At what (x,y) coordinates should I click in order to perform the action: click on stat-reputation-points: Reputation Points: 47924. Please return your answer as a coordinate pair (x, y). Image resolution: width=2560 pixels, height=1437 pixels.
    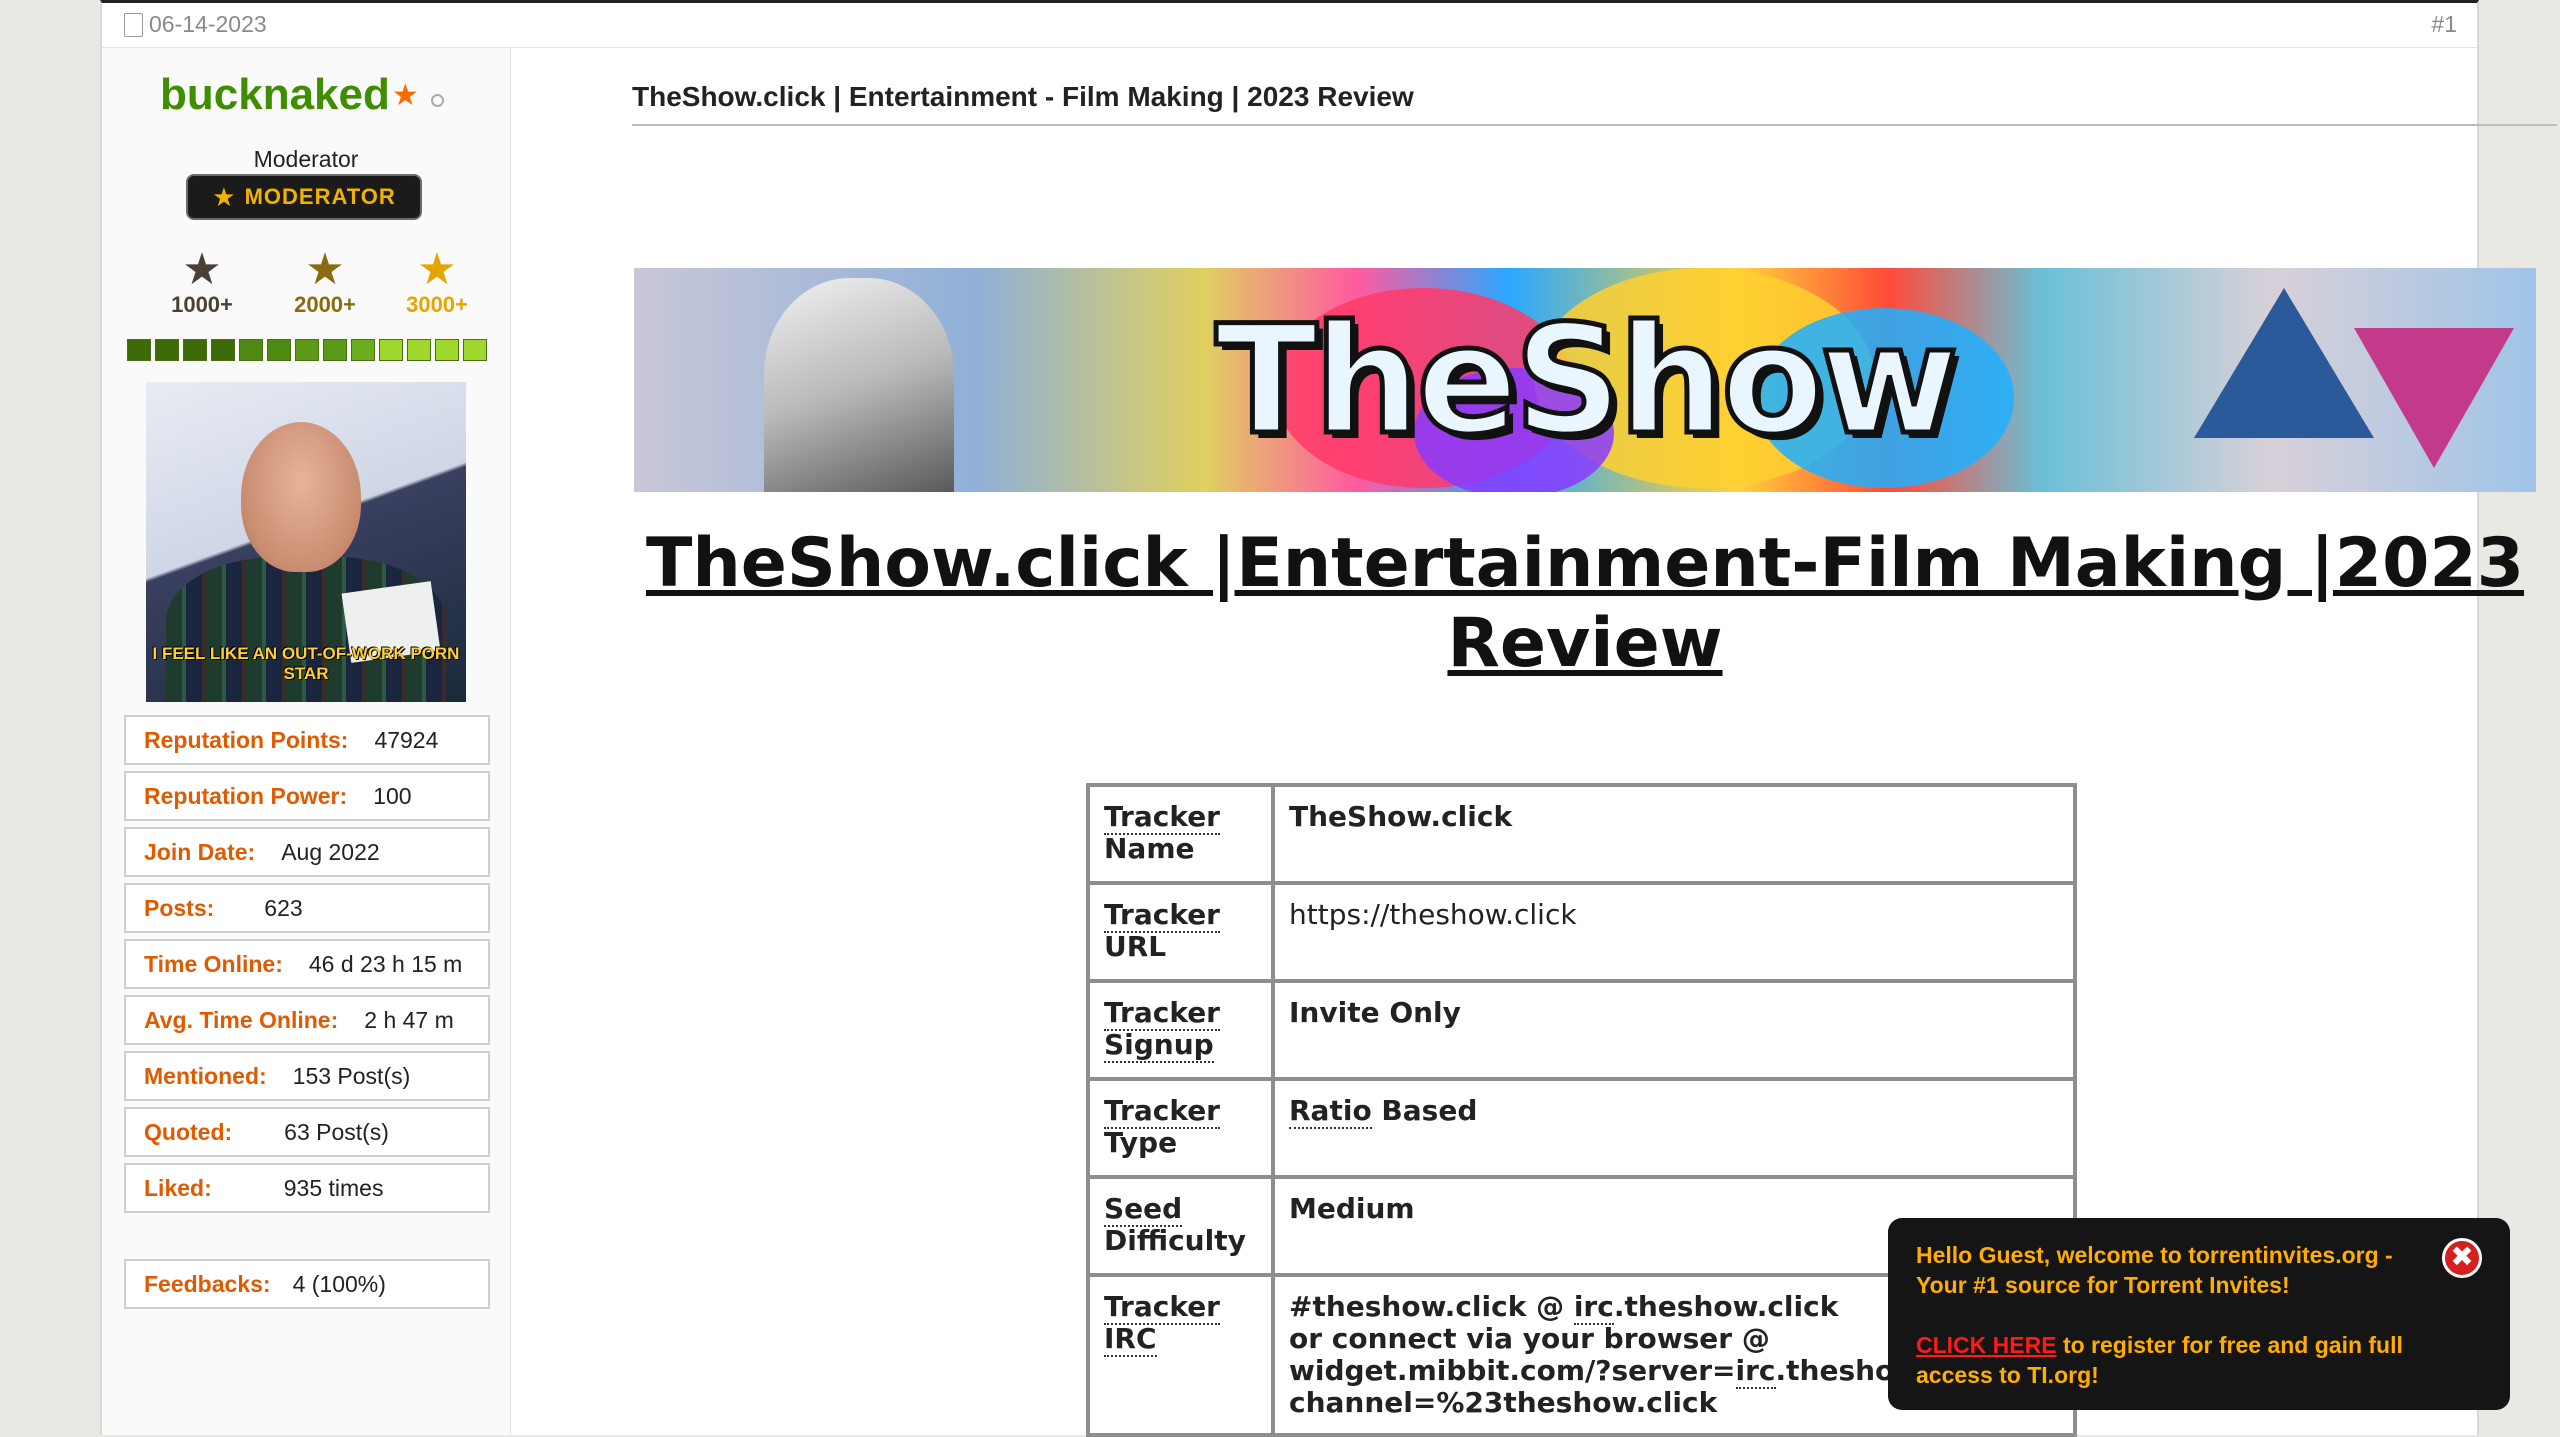
    Looking at the image, I should click on (307, 740).